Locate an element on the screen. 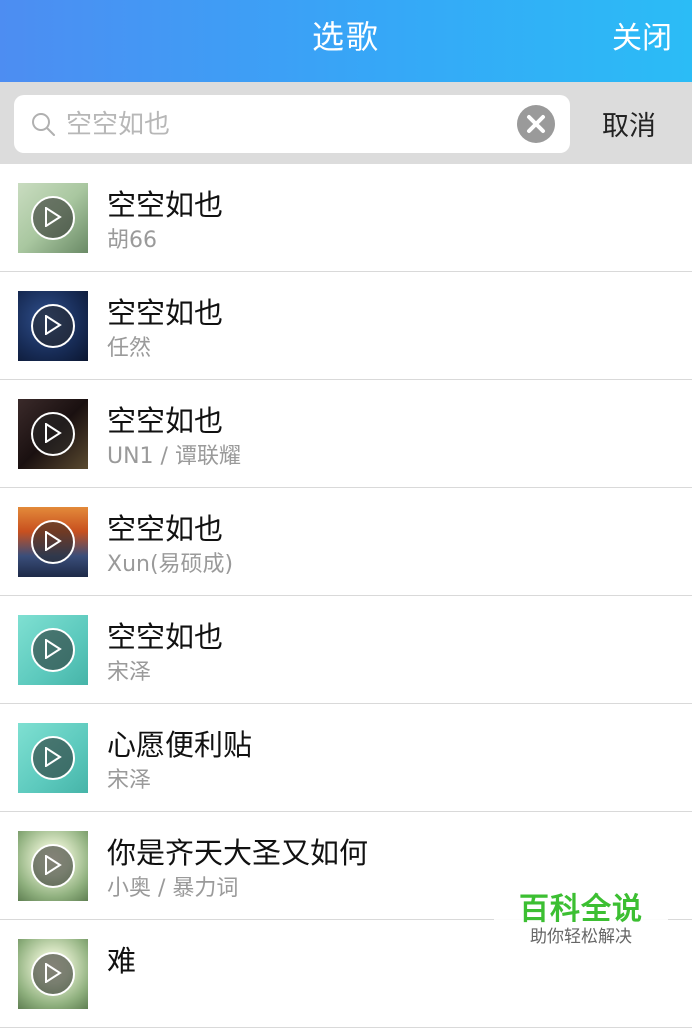 The image size is (692, 1028). search-icon is located at coordinates (43, 124).